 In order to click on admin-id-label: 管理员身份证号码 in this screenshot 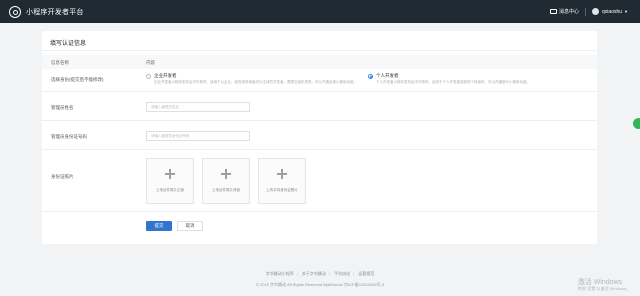, I will do `click(69, 136)`.